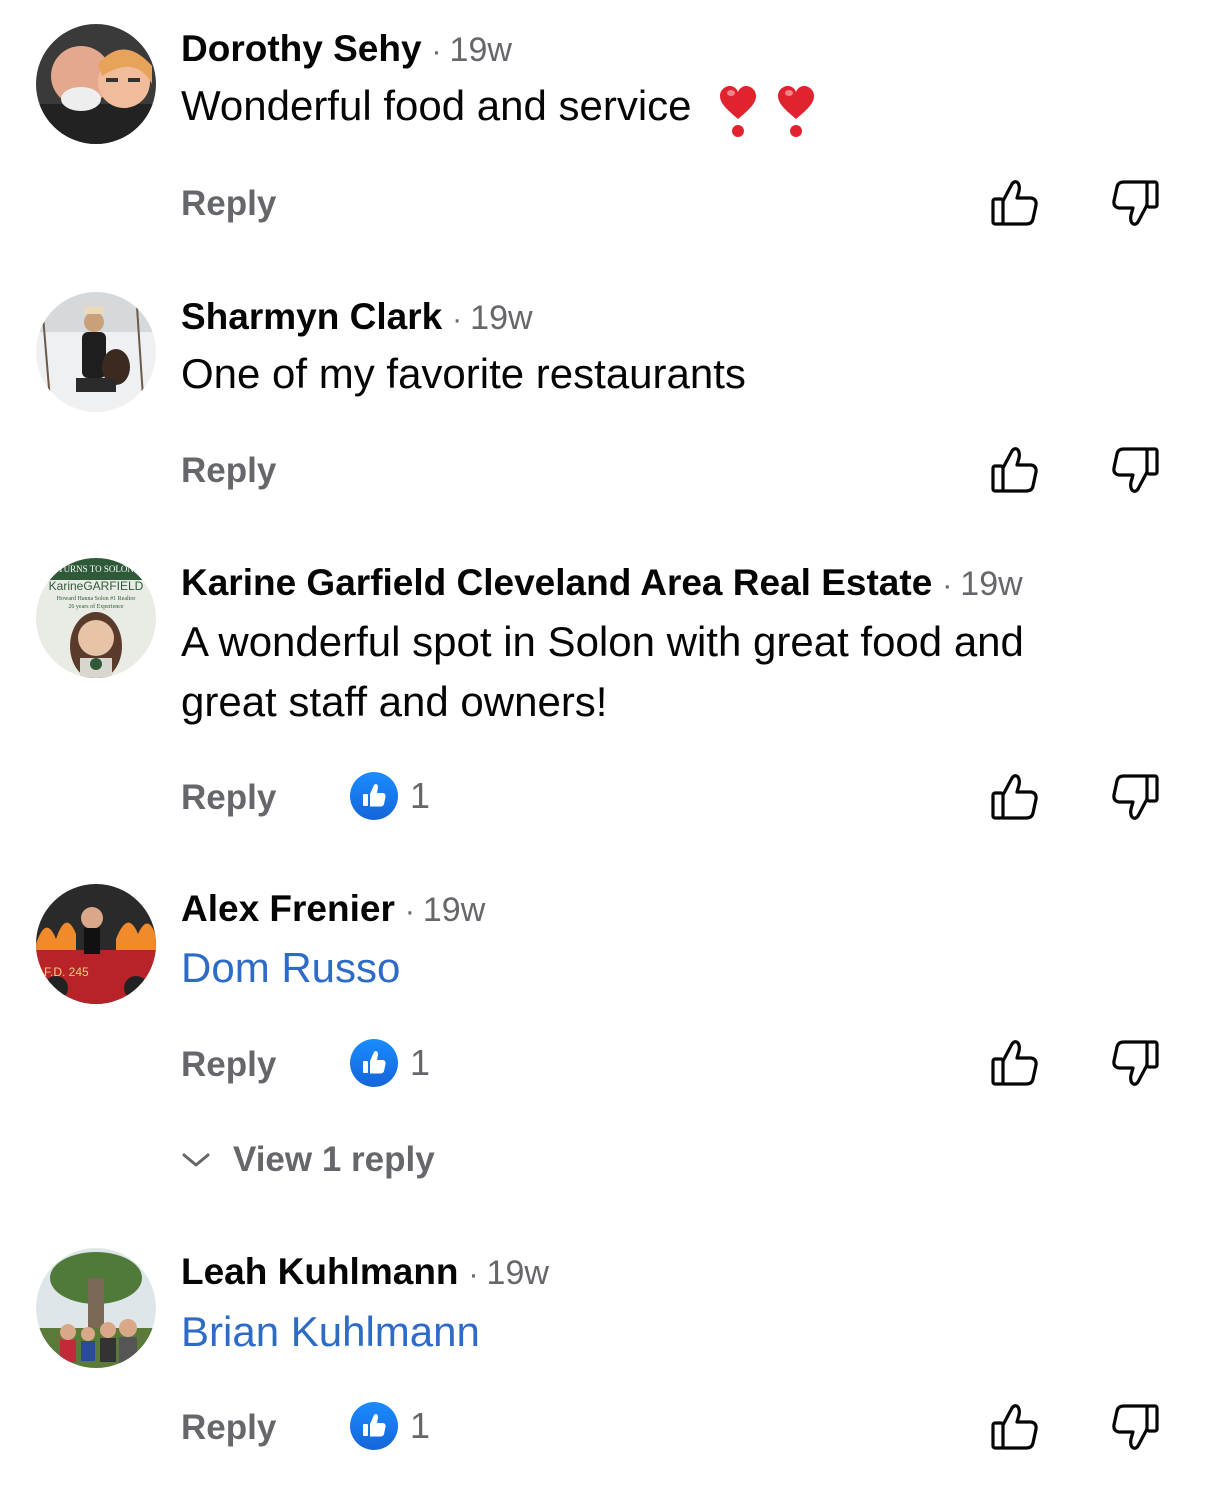 The height and width of the screenshot is (1487, 1206). What do you see at coordinates (290, 968) in the screenshot?
I see `mention-link: Dom Russo` at bounding box center [290, 968].